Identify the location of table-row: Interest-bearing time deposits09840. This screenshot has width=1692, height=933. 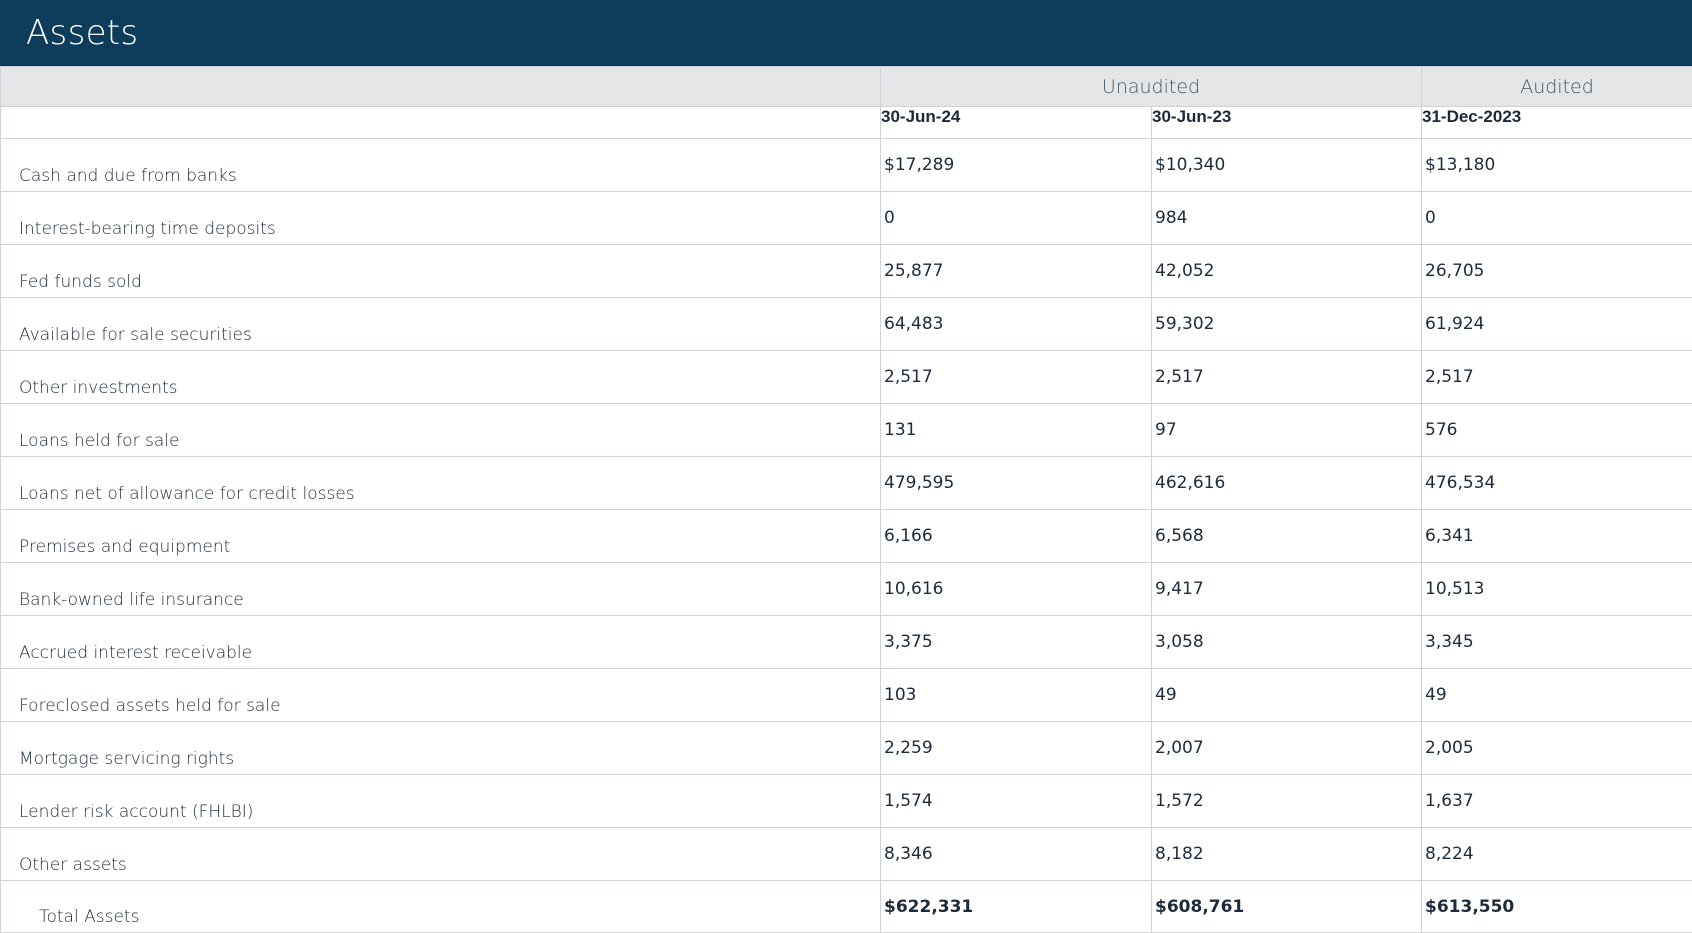
(846, 218).